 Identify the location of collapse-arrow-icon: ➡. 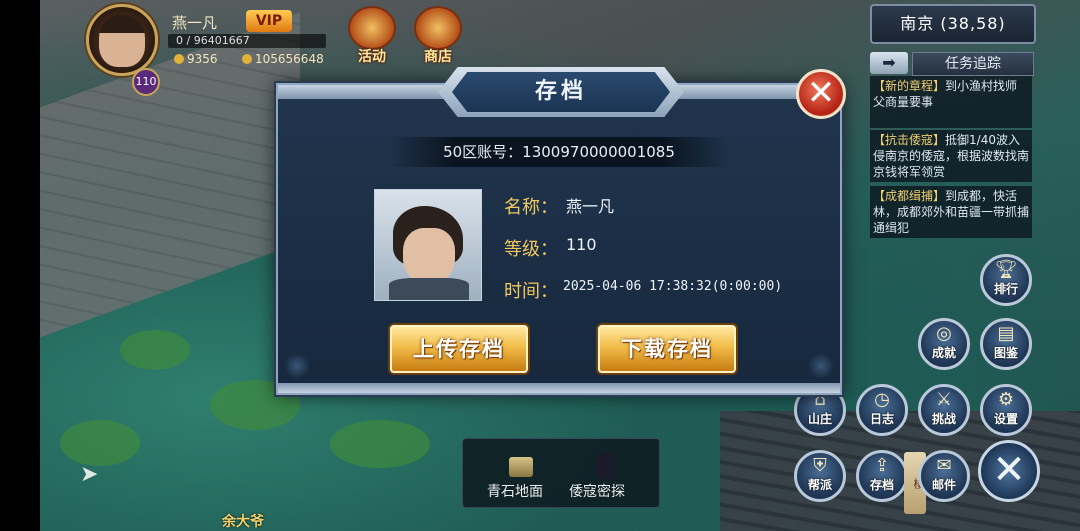
(889, 63).